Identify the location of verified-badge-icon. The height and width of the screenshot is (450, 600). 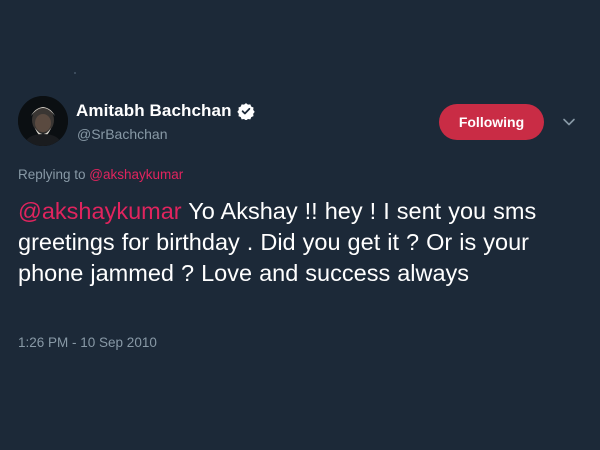
(245, 111).